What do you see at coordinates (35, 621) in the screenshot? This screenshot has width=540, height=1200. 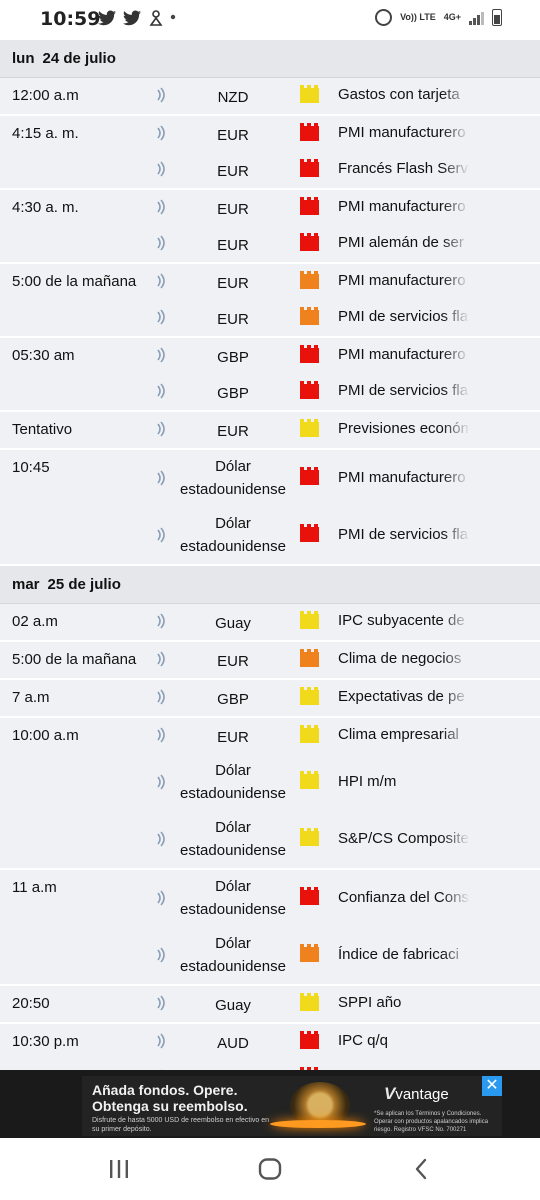 I see `event-time: 02 a.m` at bounding box center [35, 621].